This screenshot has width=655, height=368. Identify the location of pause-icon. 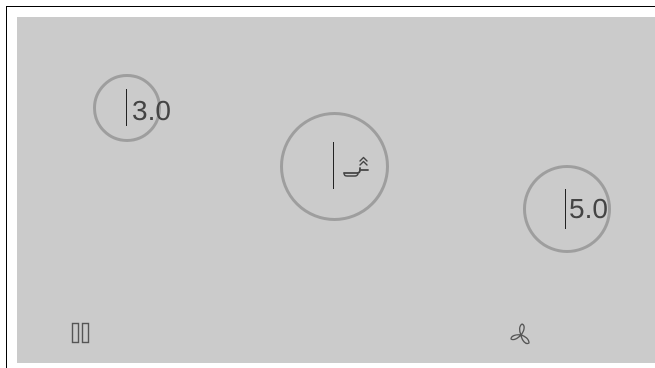
(81, 334).